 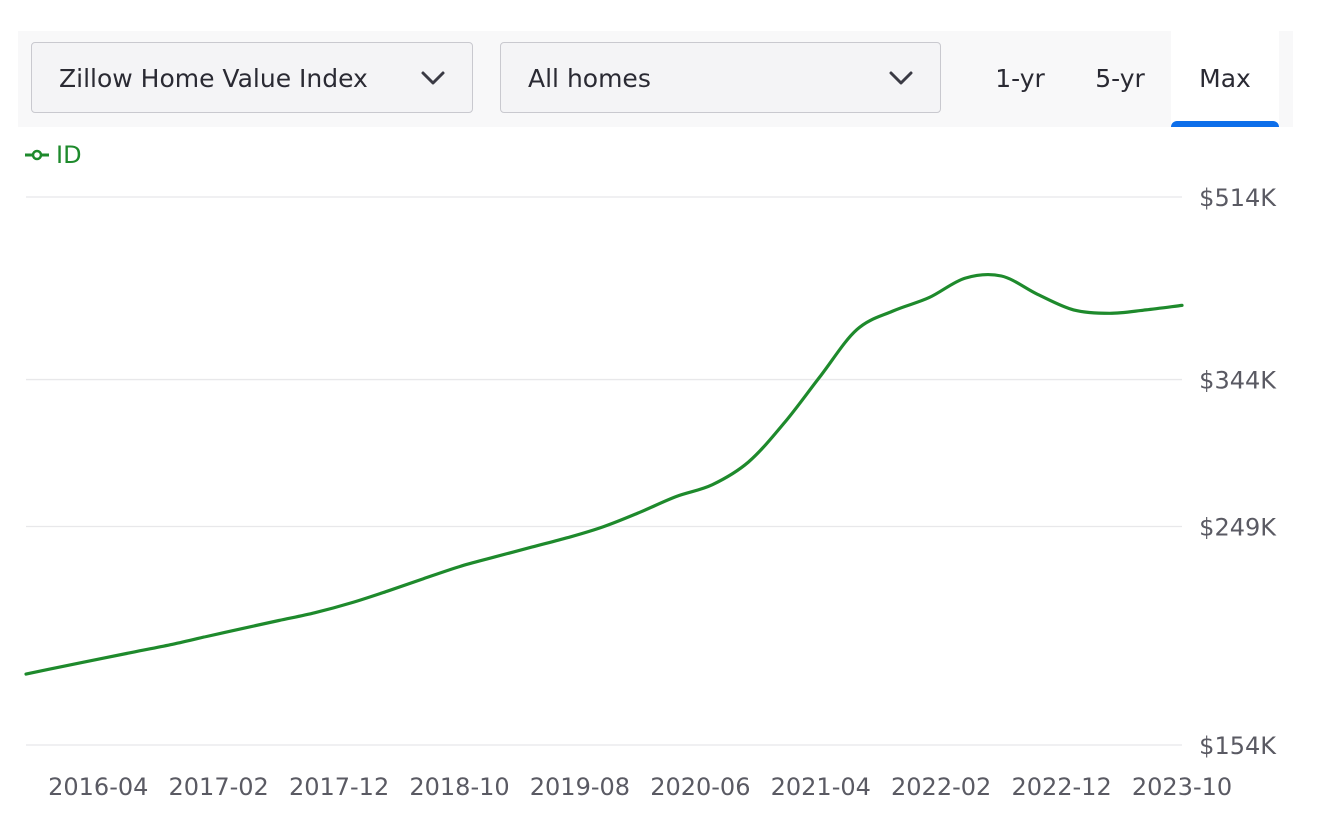 What do you see at coordinates (1238, 381) in the screenshot?
I see `y-tick-label: $344K` at bounding box center [1238, 381].